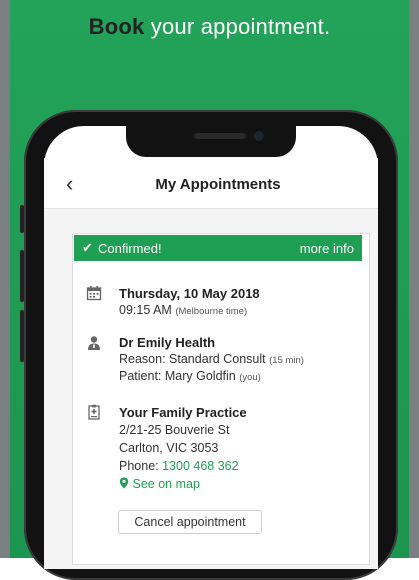 The height and width of the screenshot is (580, 419). I want to click on cancel-appointment-button: Cancel appointment, so click(190, 522).